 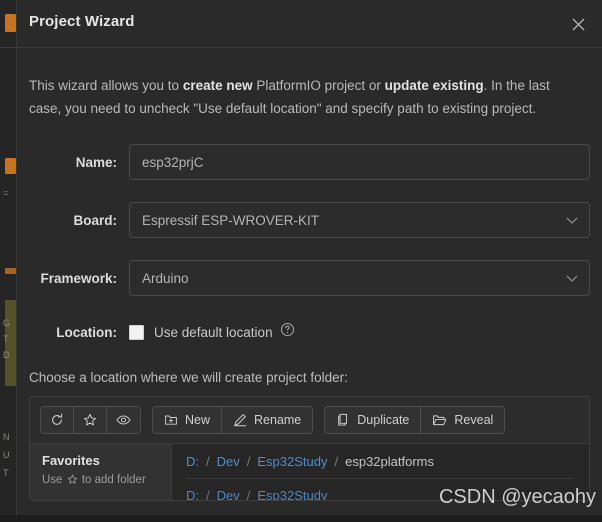 What do you see at coordinates (217, 85) in the screenshot?
I see `intro-bold-create-new: create new` at bounding box center [217, 85].